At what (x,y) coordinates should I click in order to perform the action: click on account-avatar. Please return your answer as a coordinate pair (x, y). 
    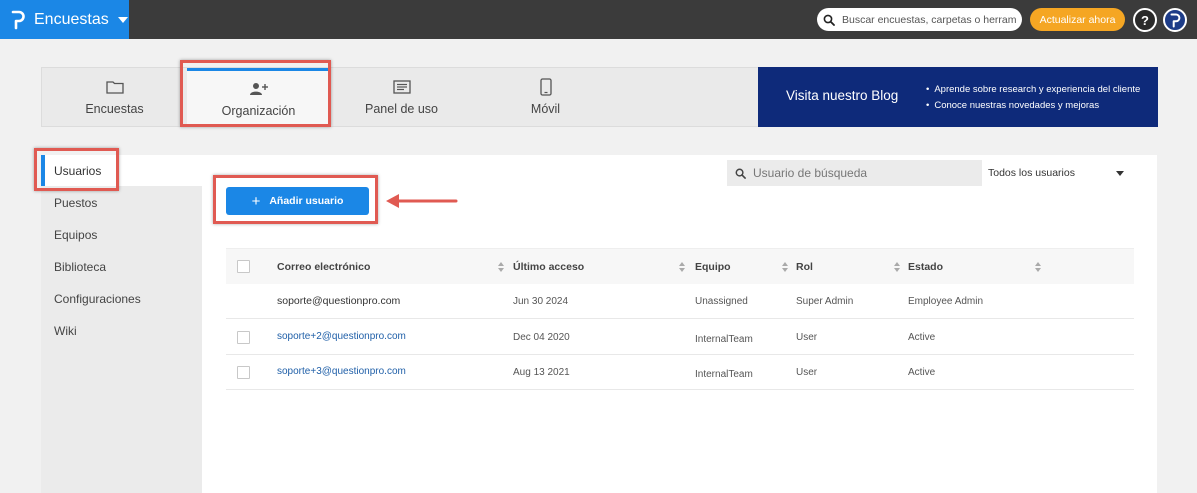
    Looking at the image, I should click on (1175, 20).